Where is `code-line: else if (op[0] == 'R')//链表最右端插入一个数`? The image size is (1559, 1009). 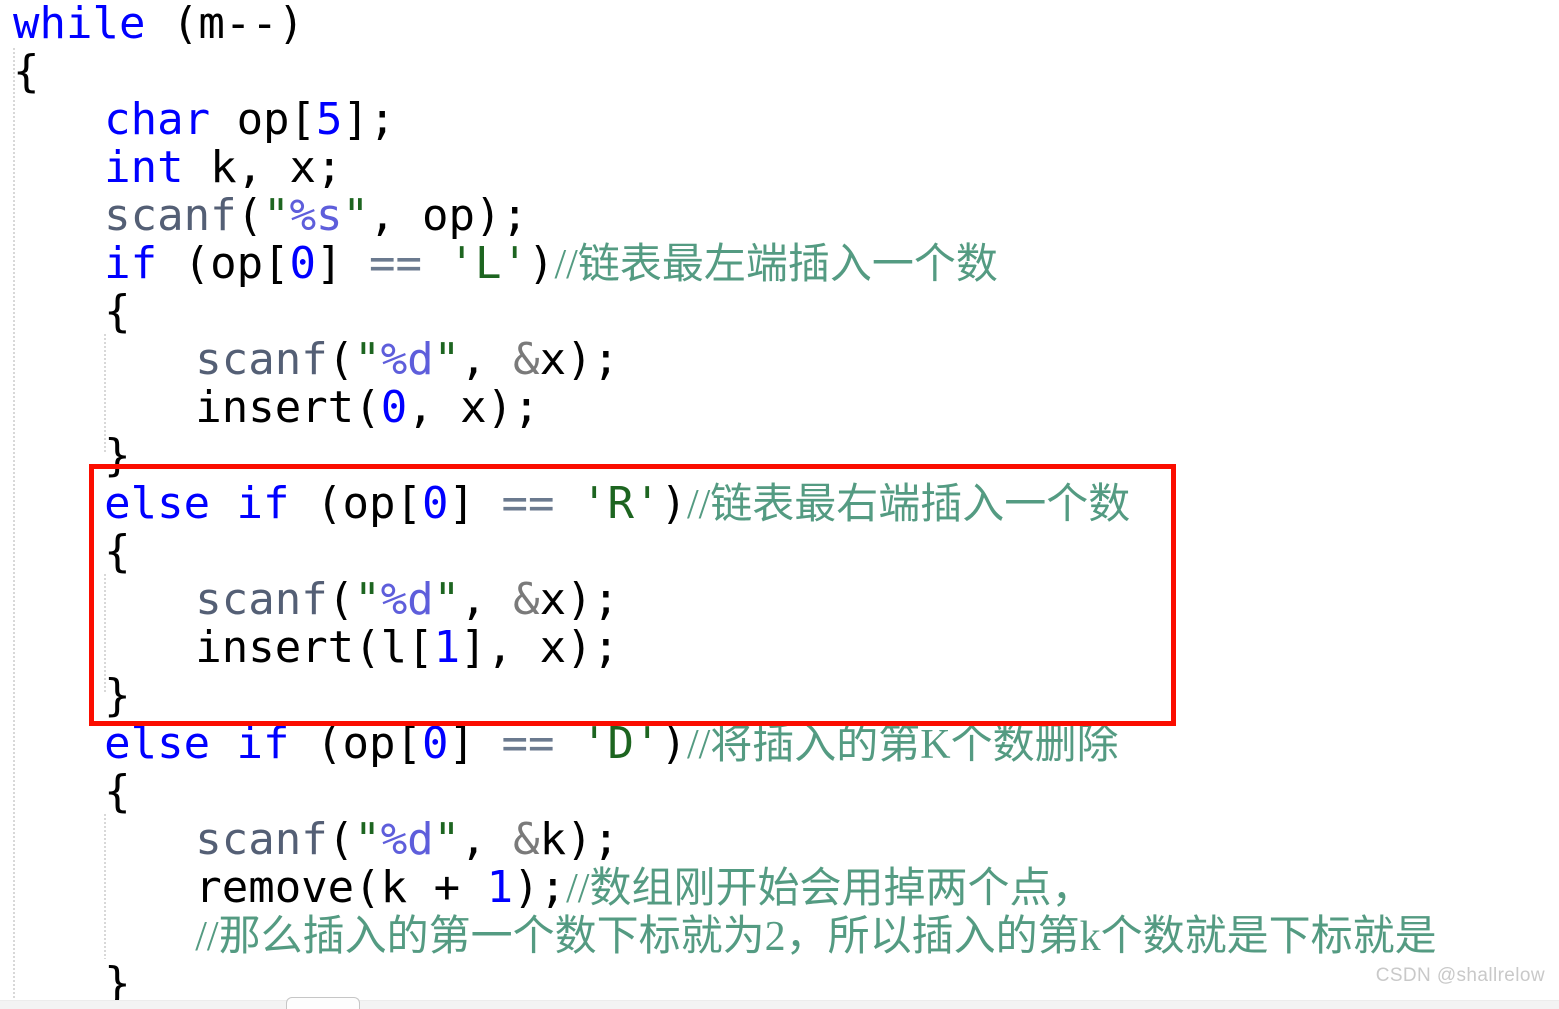
code-line: else if (op[0] == 'R')//链表最右端插入一个数 is located at coordinates (617, 503).